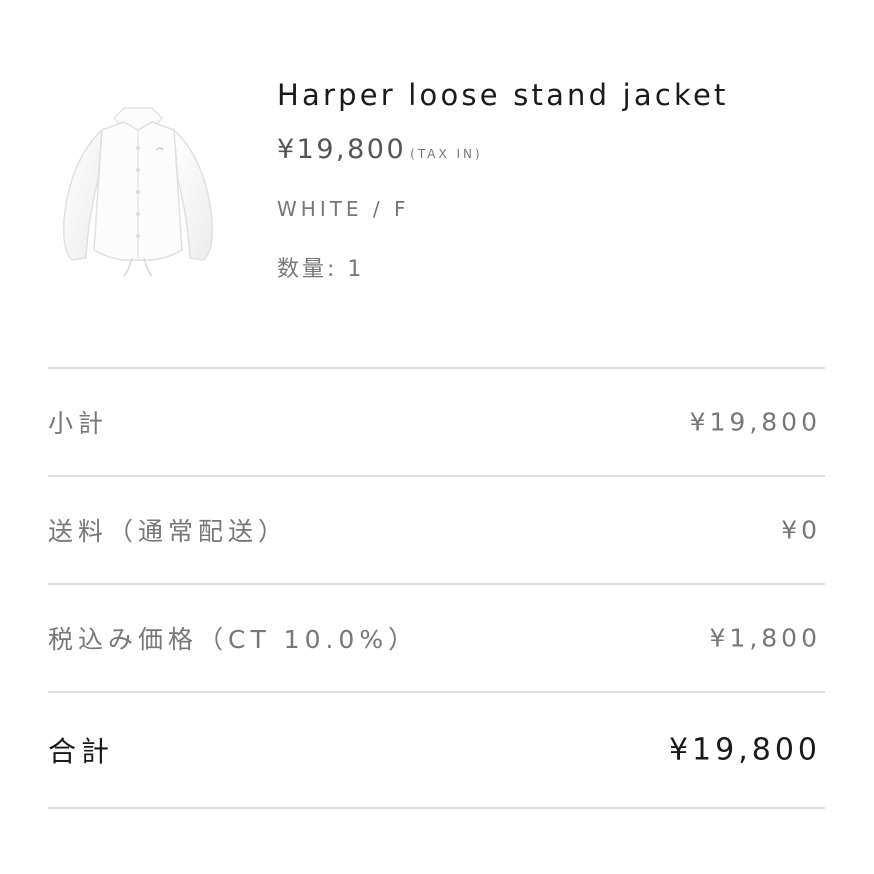  I want to click on summary-row-total: 合計 ¥19,800, so click(436, 750).